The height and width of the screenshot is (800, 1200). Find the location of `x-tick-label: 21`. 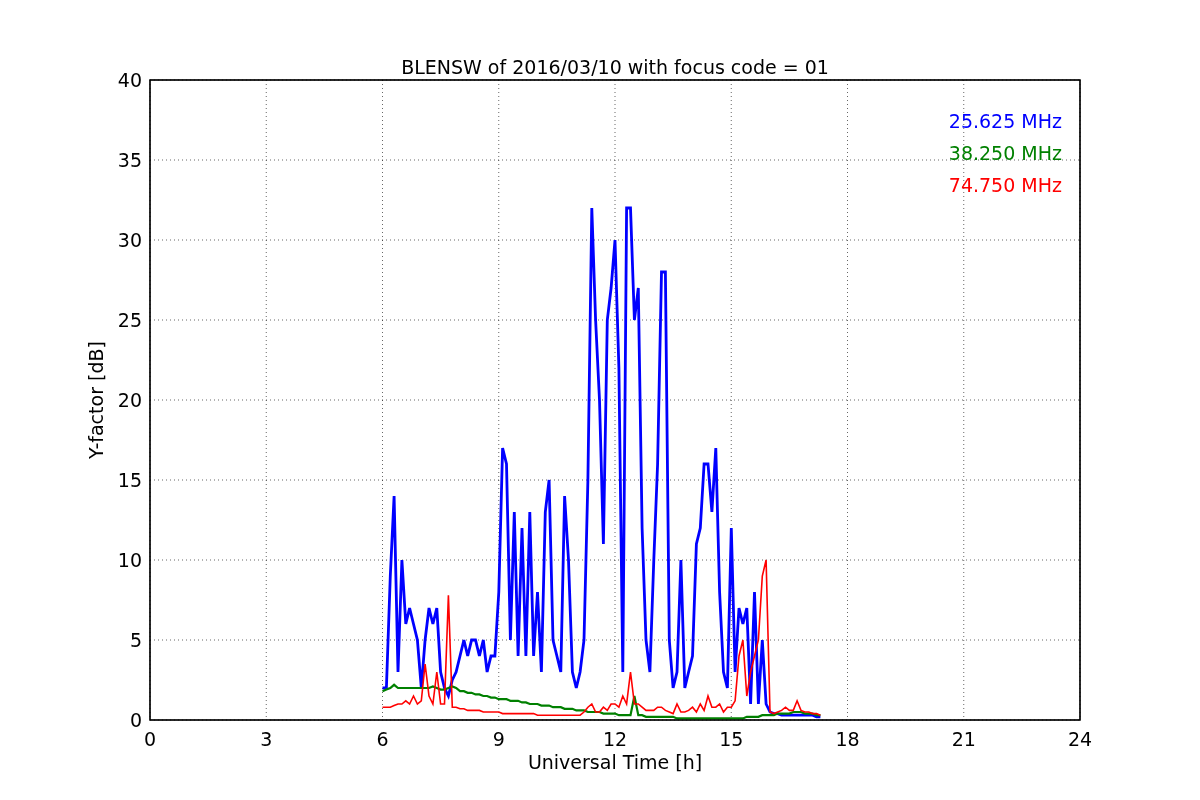

x-tick-label: 21 is located at coordinates (963, 739).